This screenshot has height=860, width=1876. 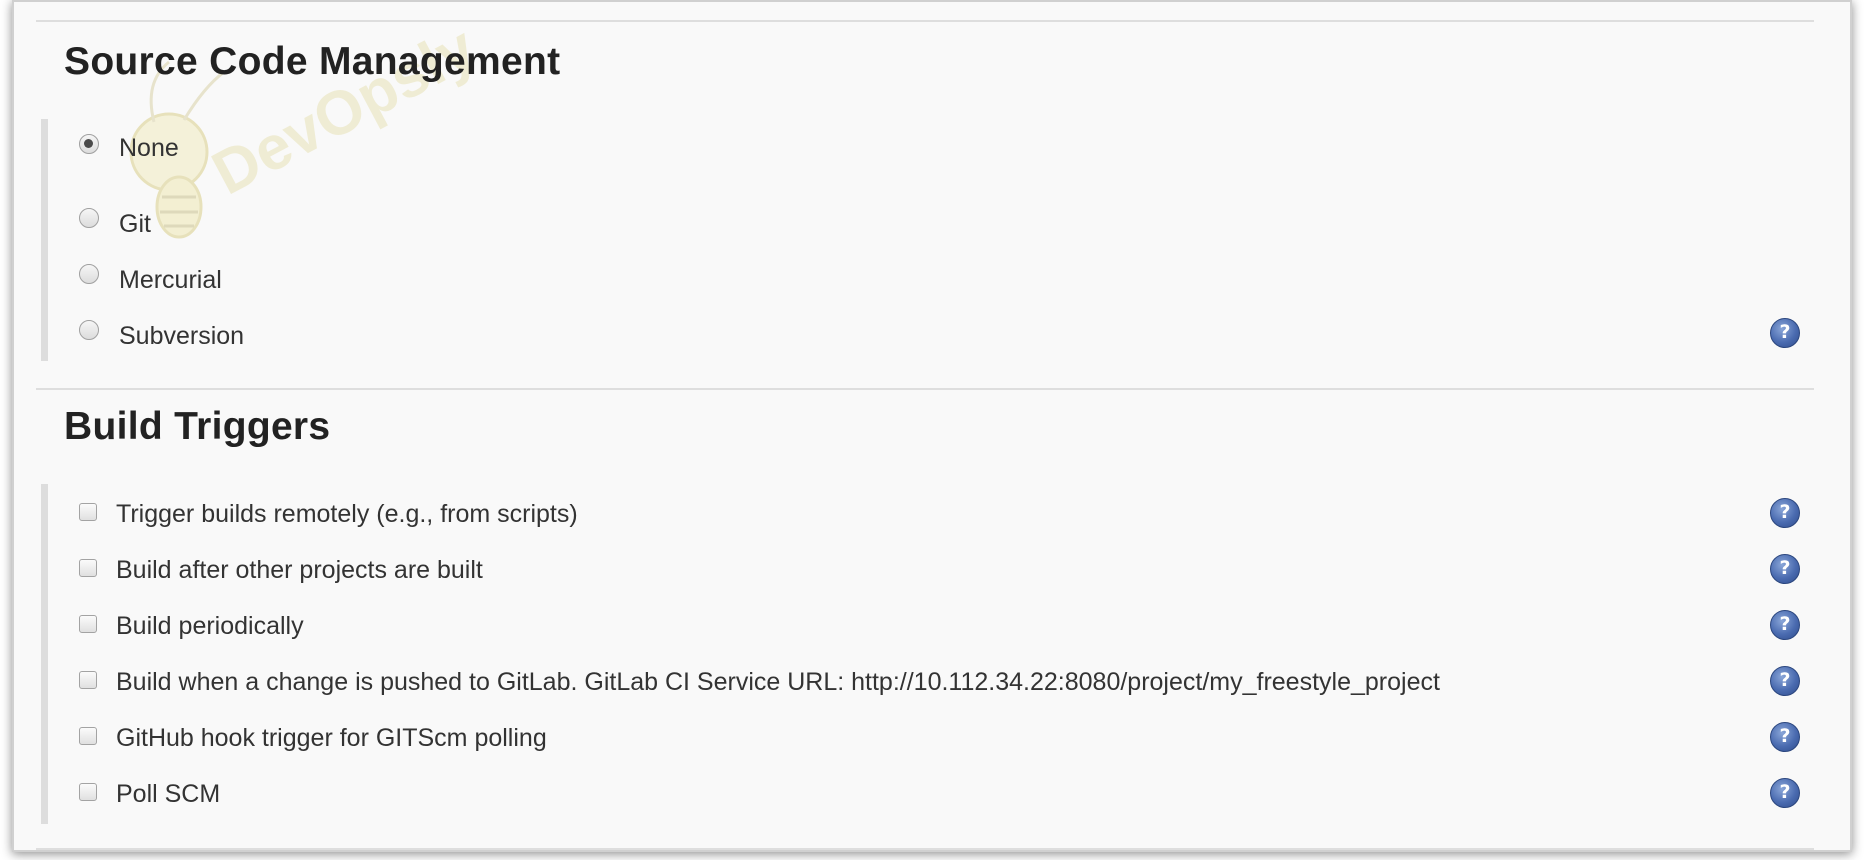 What do you see at coordinates (210, 626) in the screenshot?
I see `trigger-periodic-label: Build periodically` at bounding box center [210, 626].